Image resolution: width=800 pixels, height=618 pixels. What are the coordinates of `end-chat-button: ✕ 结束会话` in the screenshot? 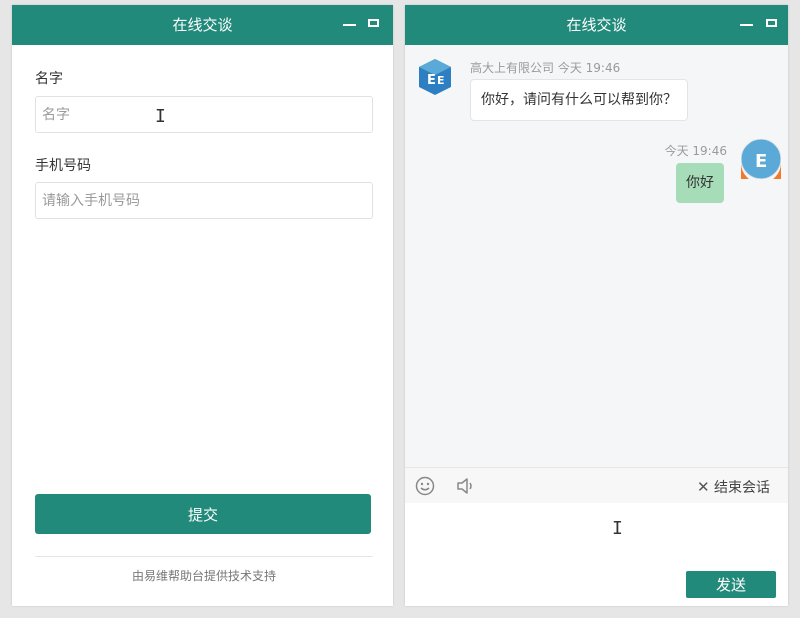 It's located at (733, 487).